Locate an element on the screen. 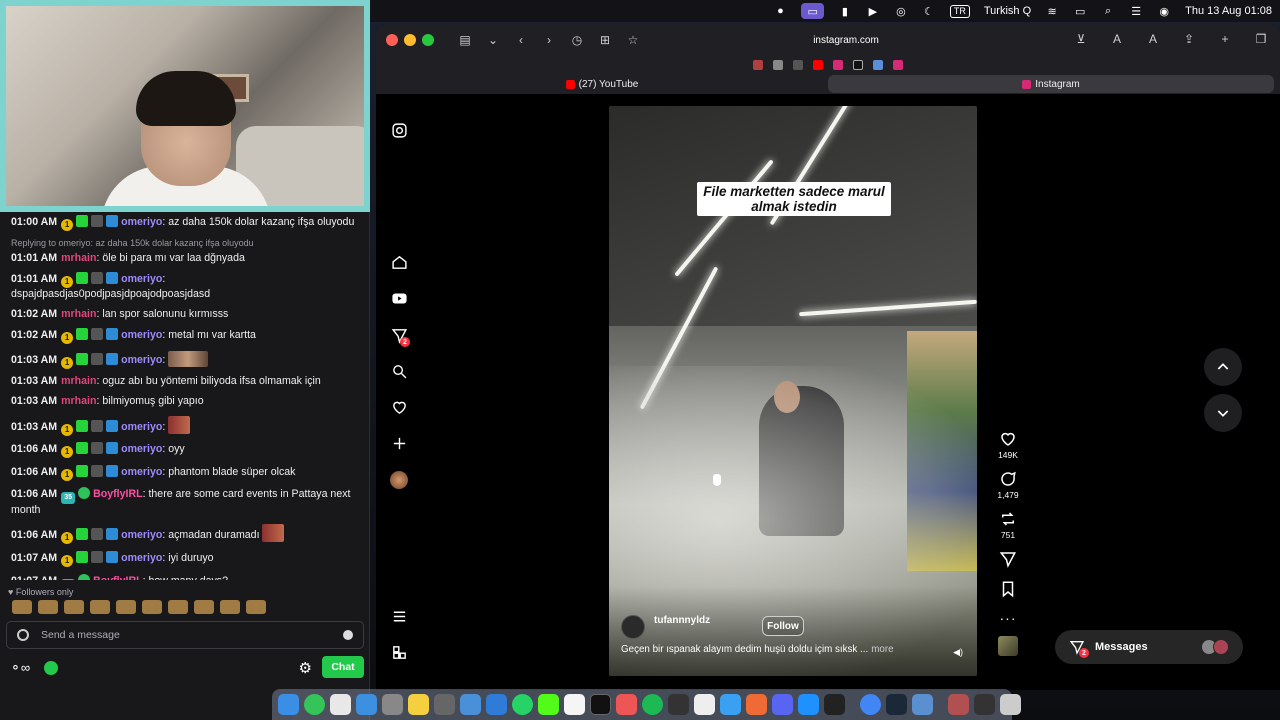 This screenshot has height=720, width=1280. tabs-overview-icon: ❐ is located at coordinates (1261, 39).